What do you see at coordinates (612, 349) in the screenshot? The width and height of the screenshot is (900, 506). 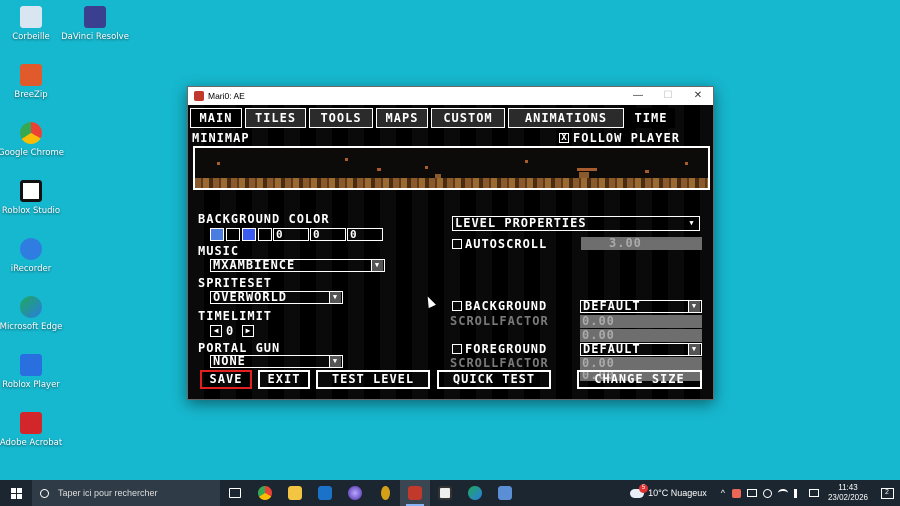 I see `foreground-value: DEFAULT` at bounding box center [612, 349].